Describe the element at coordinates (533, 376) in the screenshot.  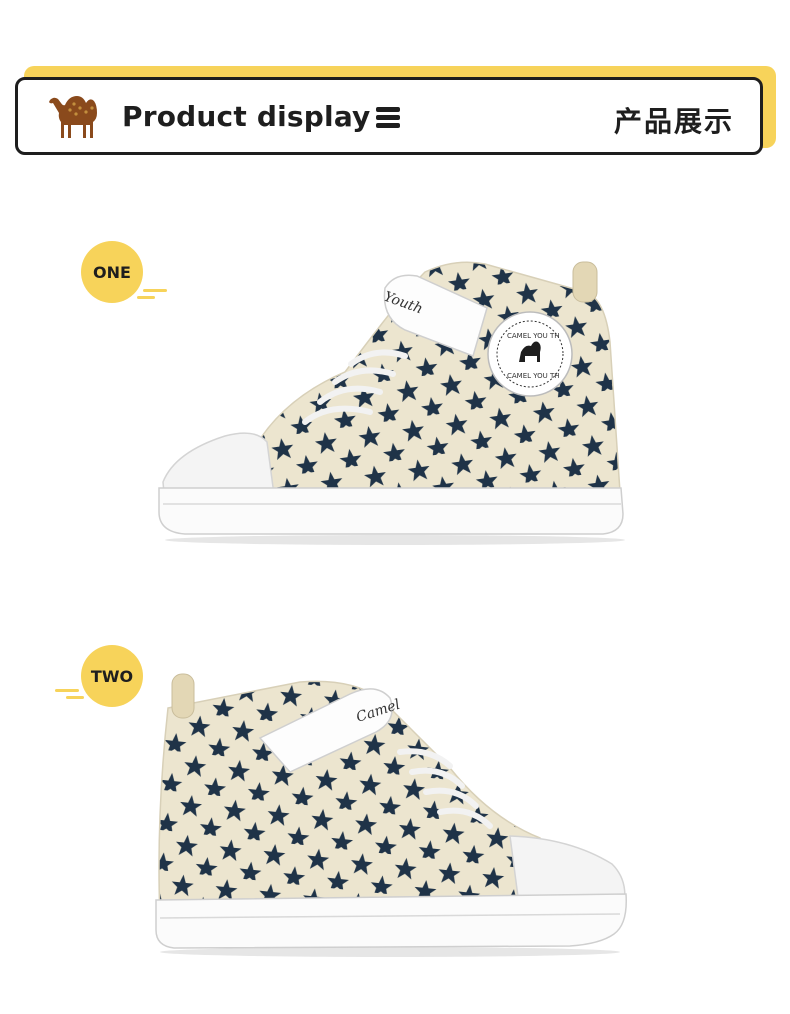
I see `patch-text-bottom: CAMEL YOU TH` at that location.